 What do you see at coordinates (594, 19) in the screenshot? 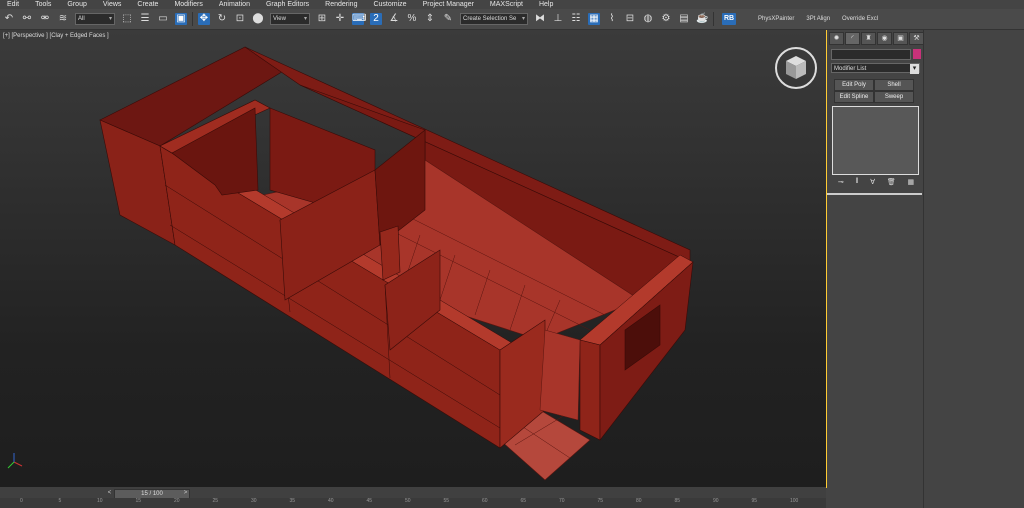
I see `ribbon-icon: ▦` at bounding box center [594, 19].